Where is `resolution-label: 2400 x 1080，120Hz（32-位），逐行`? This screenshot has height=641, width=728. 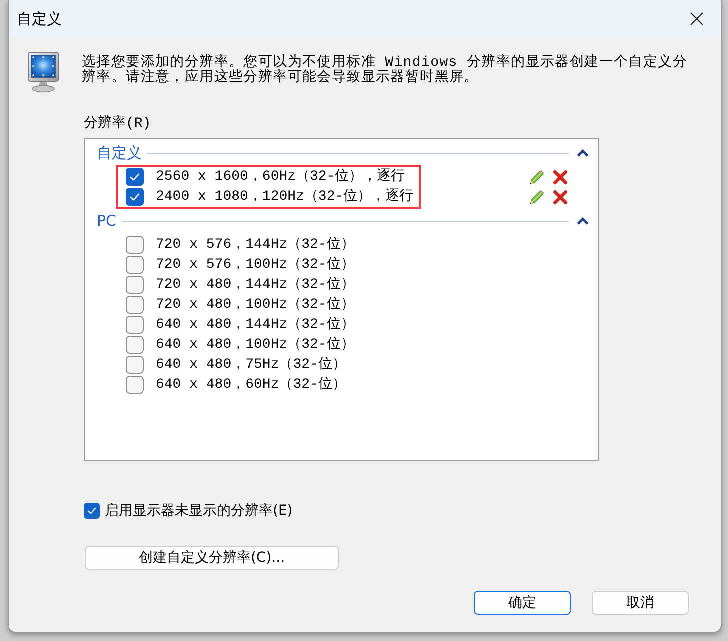 resolution-label: 2400 x 1080，120Hz（32-位），逐行 is located at coordinates (285, 197).